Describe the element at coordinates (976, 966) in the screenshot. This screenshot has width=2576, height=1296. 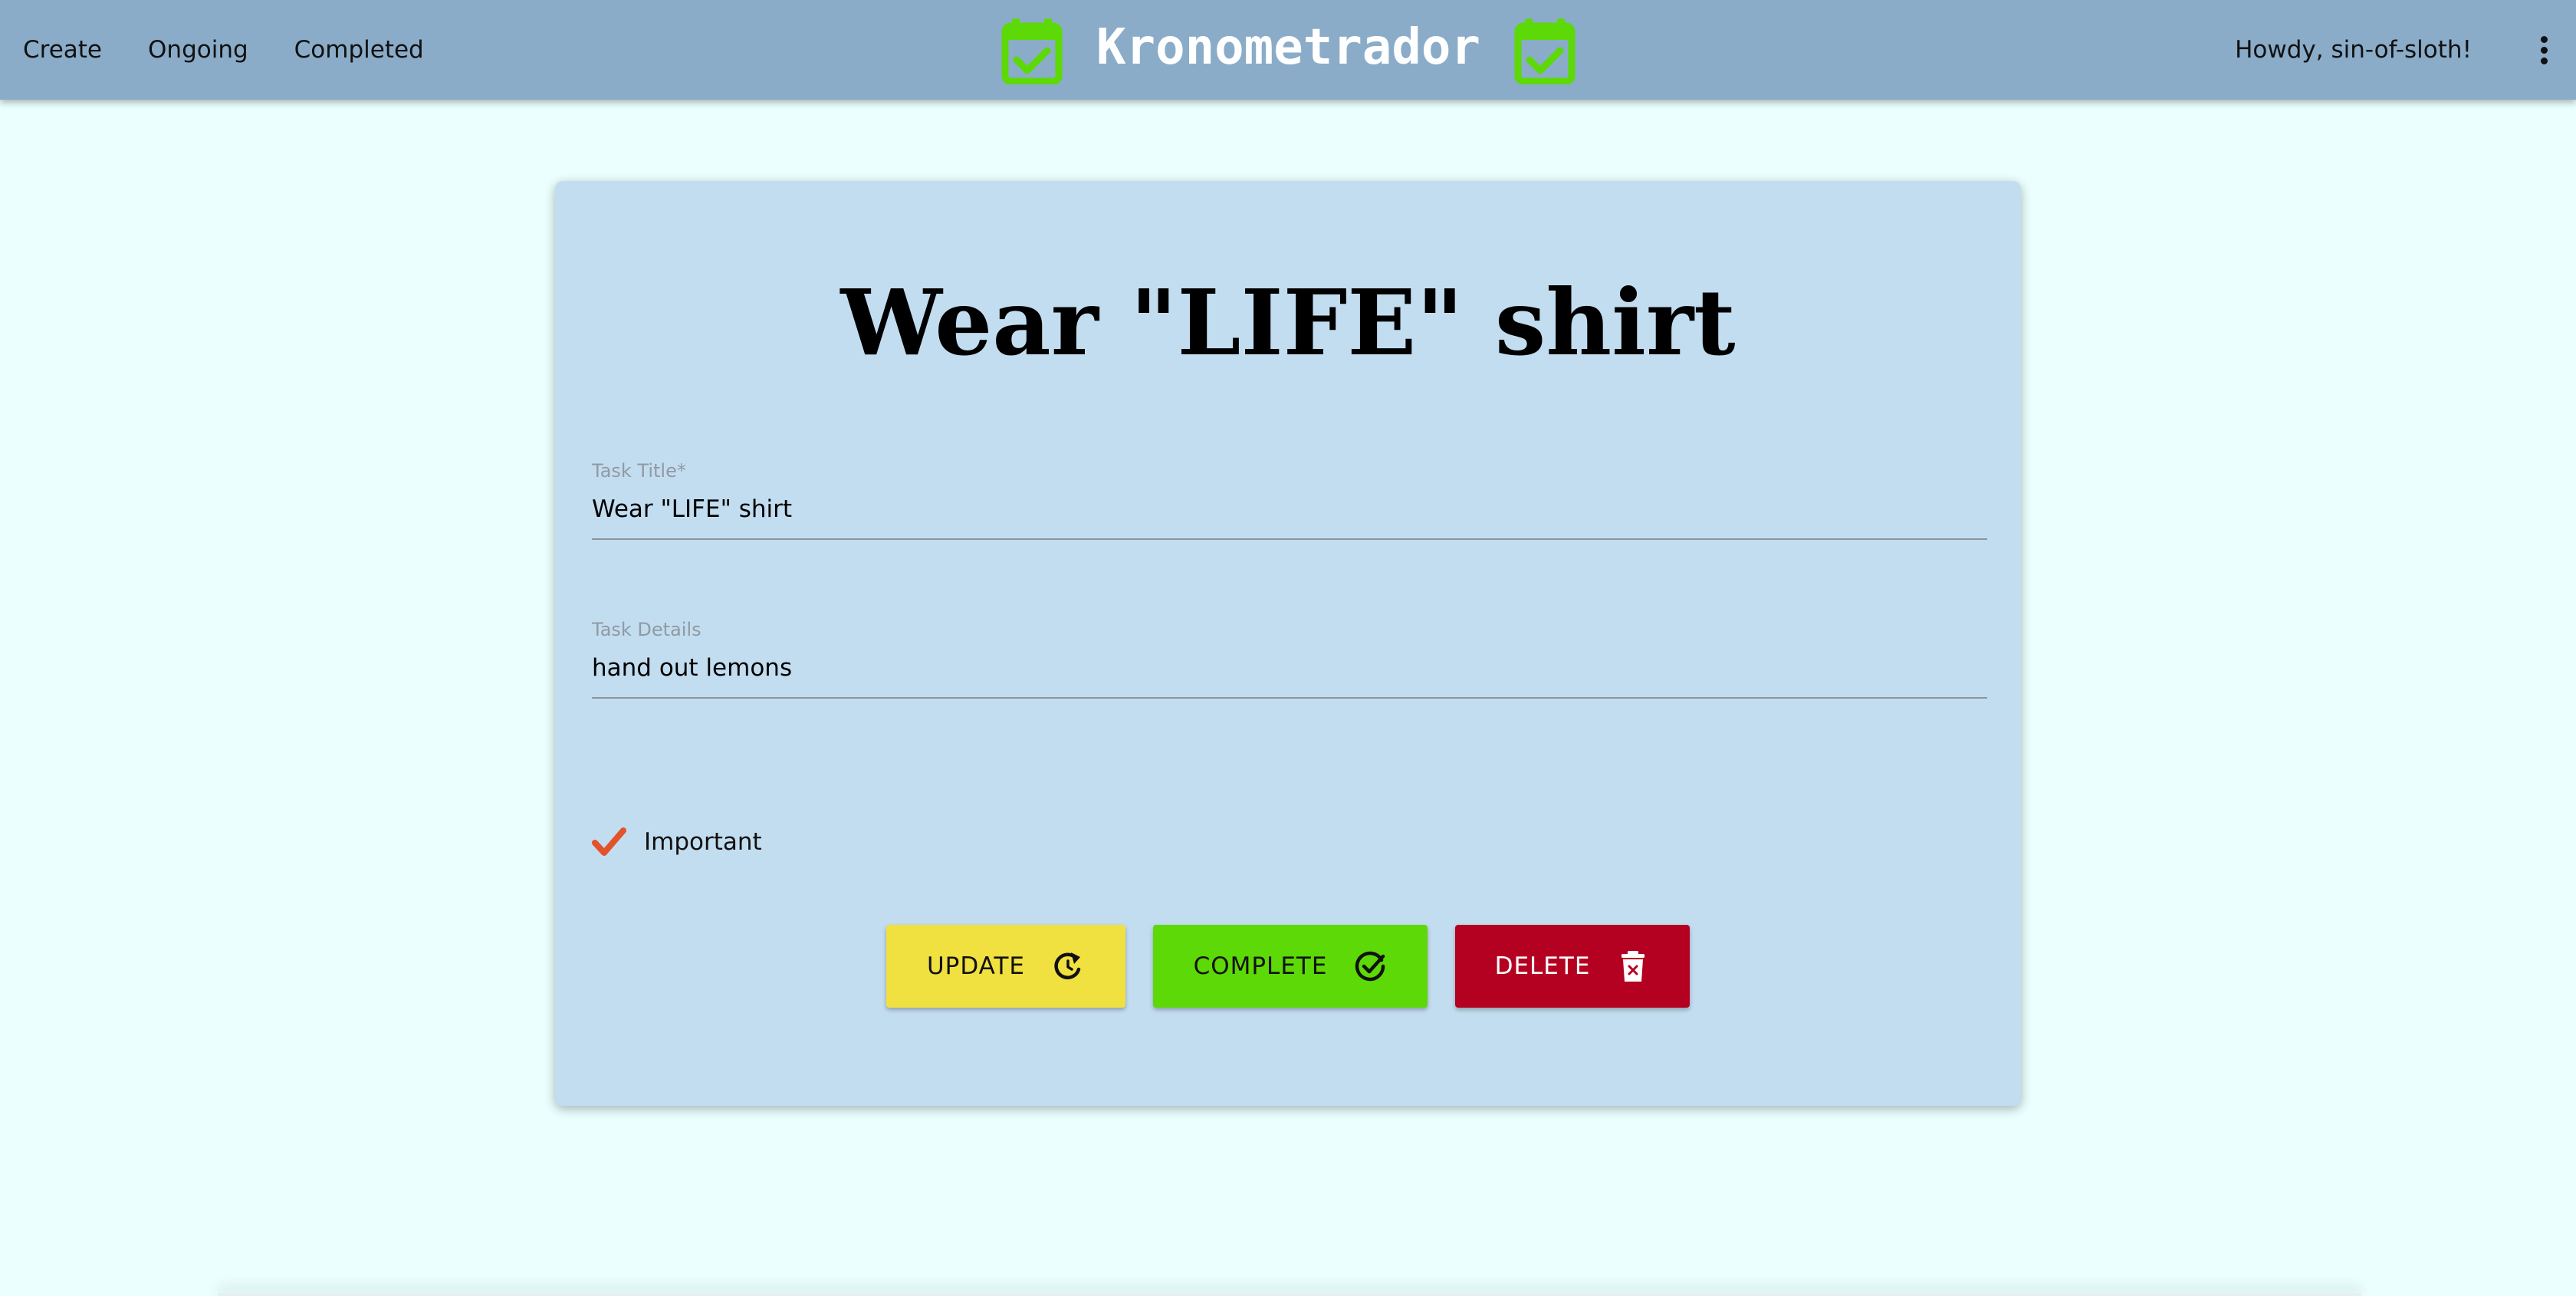
I see `update-button-label: UPDATE` at that location.